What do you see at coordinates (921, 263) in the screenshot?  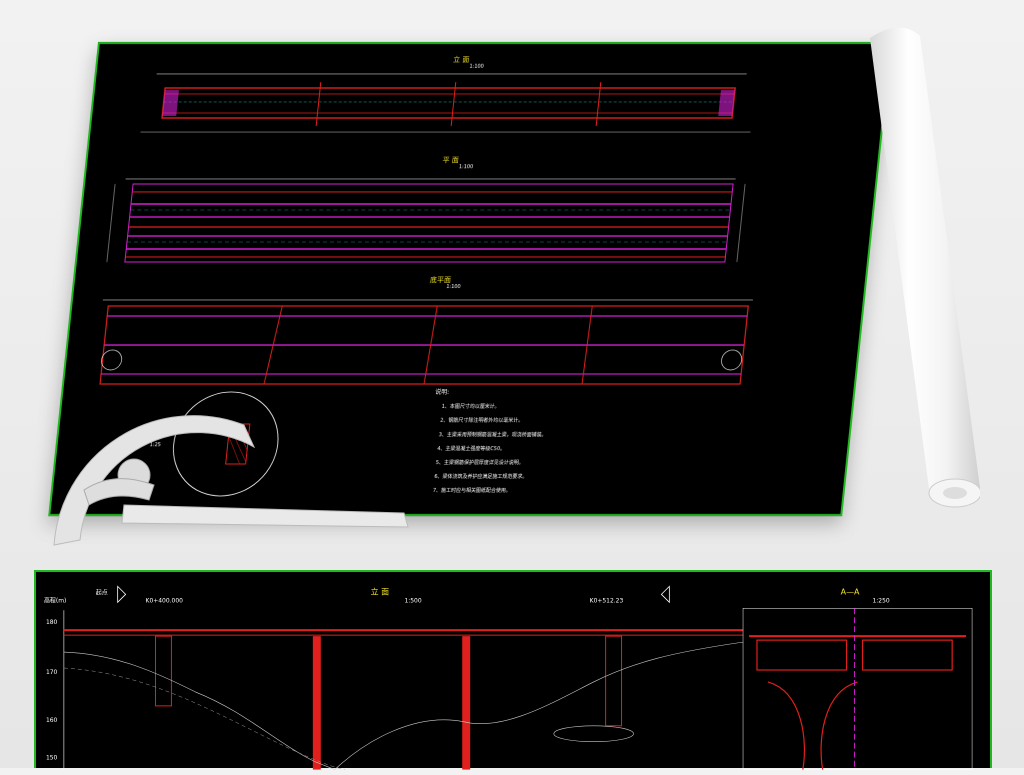 I see `paper-roll` at bounding box center [921, 263].